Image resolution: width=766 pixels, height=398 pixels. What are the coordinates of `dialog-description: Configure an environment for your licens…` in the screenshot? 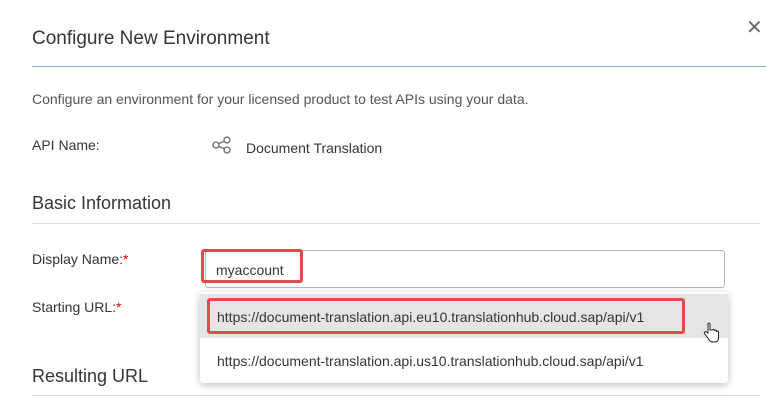 It's located at (280, 99).